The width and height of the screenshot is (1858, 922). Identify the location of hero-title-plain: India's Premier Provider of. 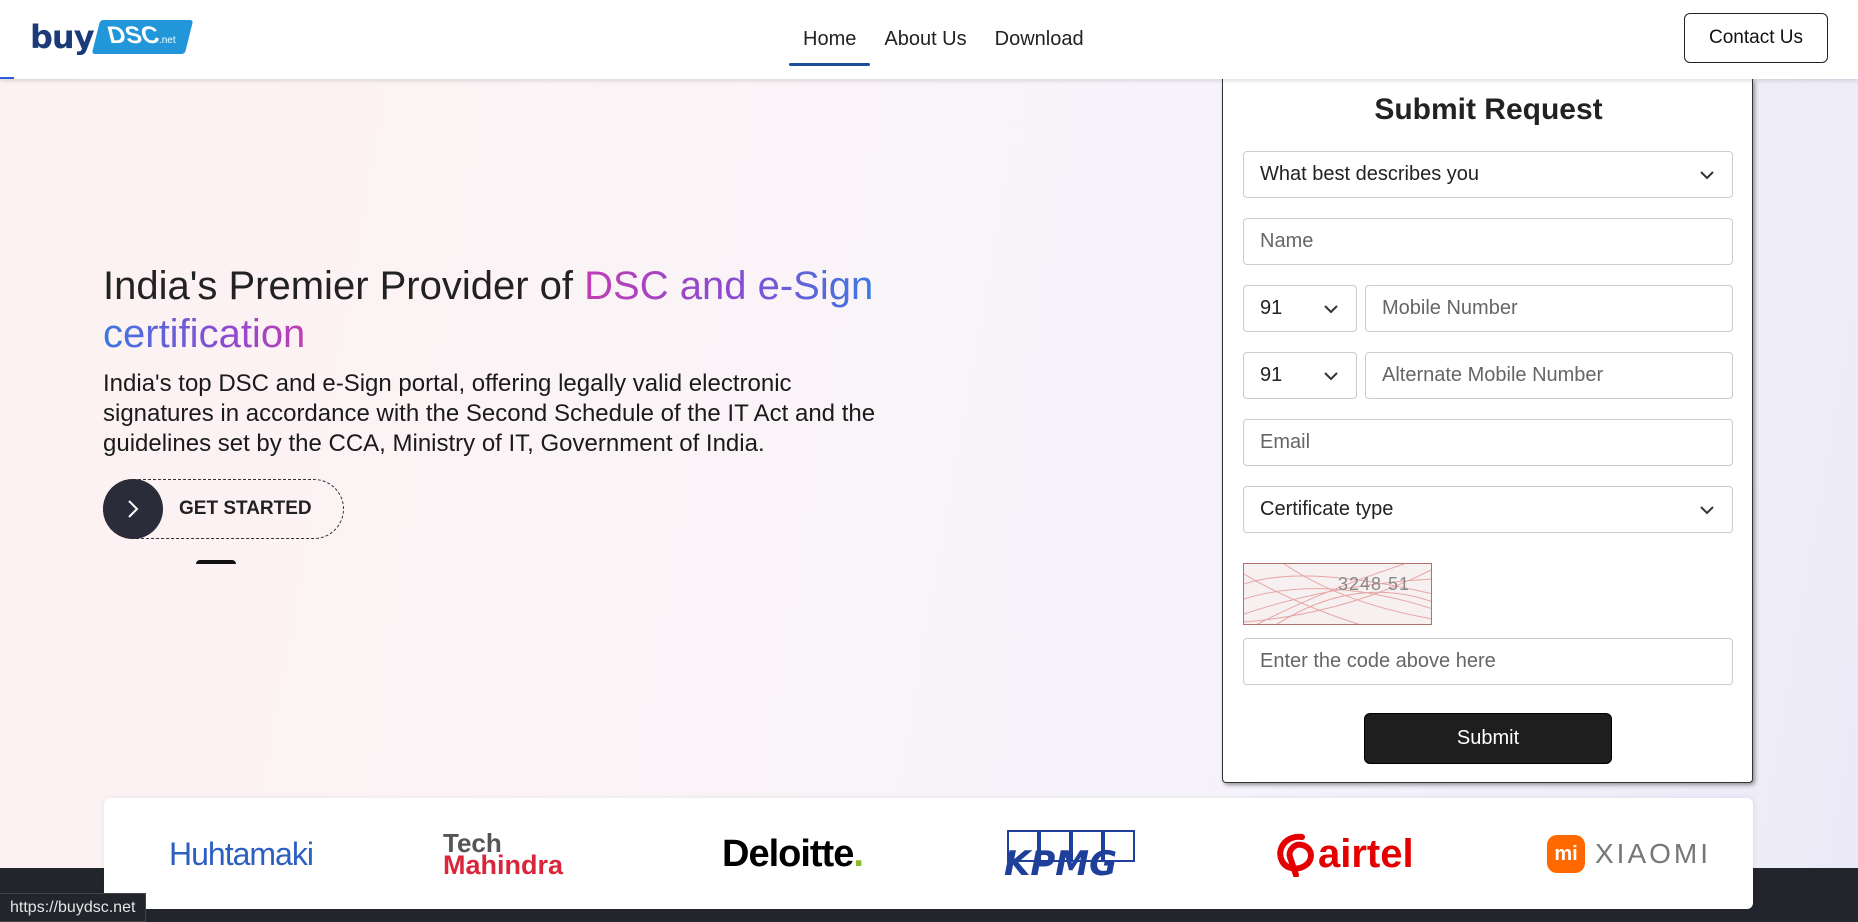
(344, 286).